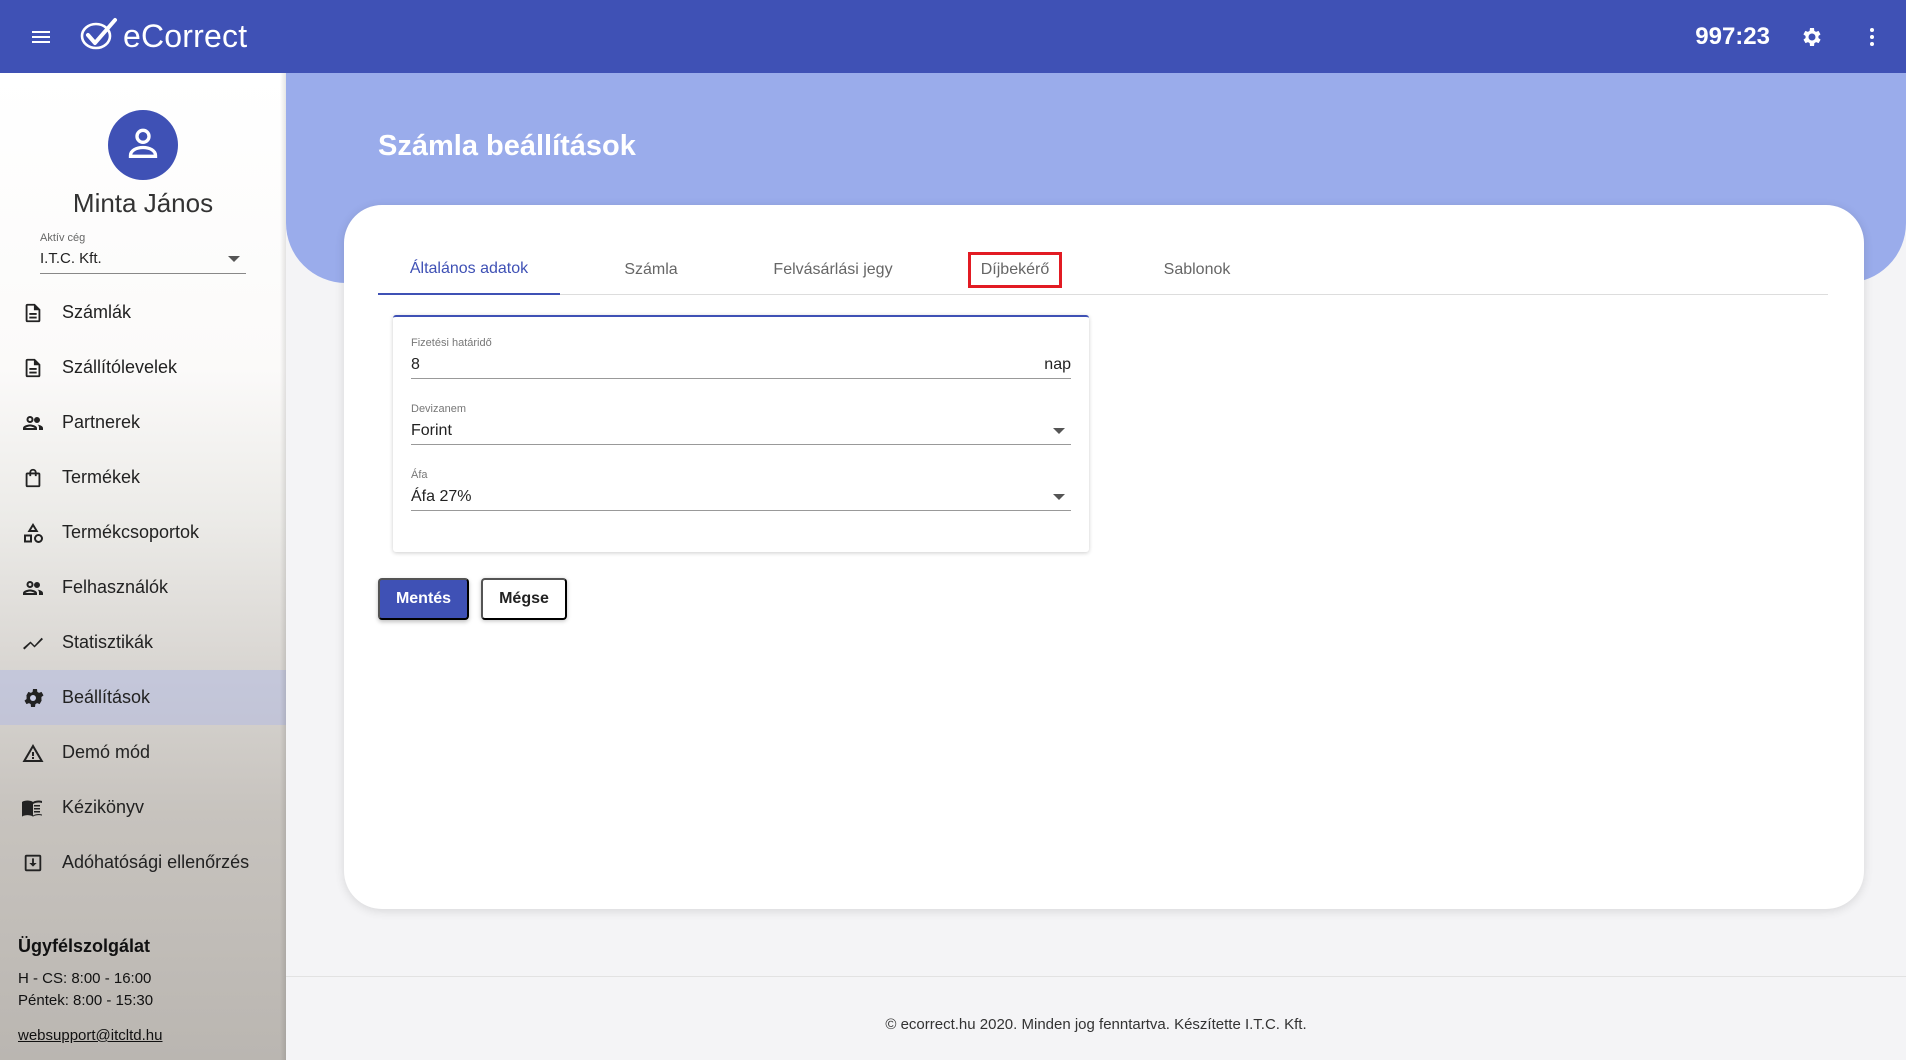 This screenshot has height=1060, width=1906. I want to click on company-label: Aktív cég, so click(63, 238).